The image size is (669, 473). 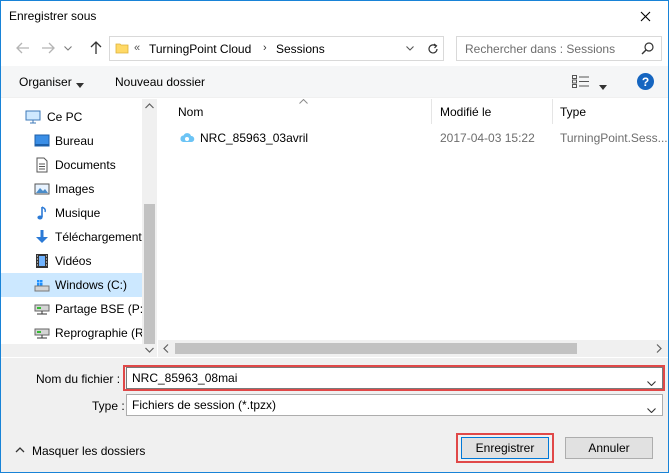 I want to click on sidebar-item-downloads: Téléchargements, so click(x=71, y=237).